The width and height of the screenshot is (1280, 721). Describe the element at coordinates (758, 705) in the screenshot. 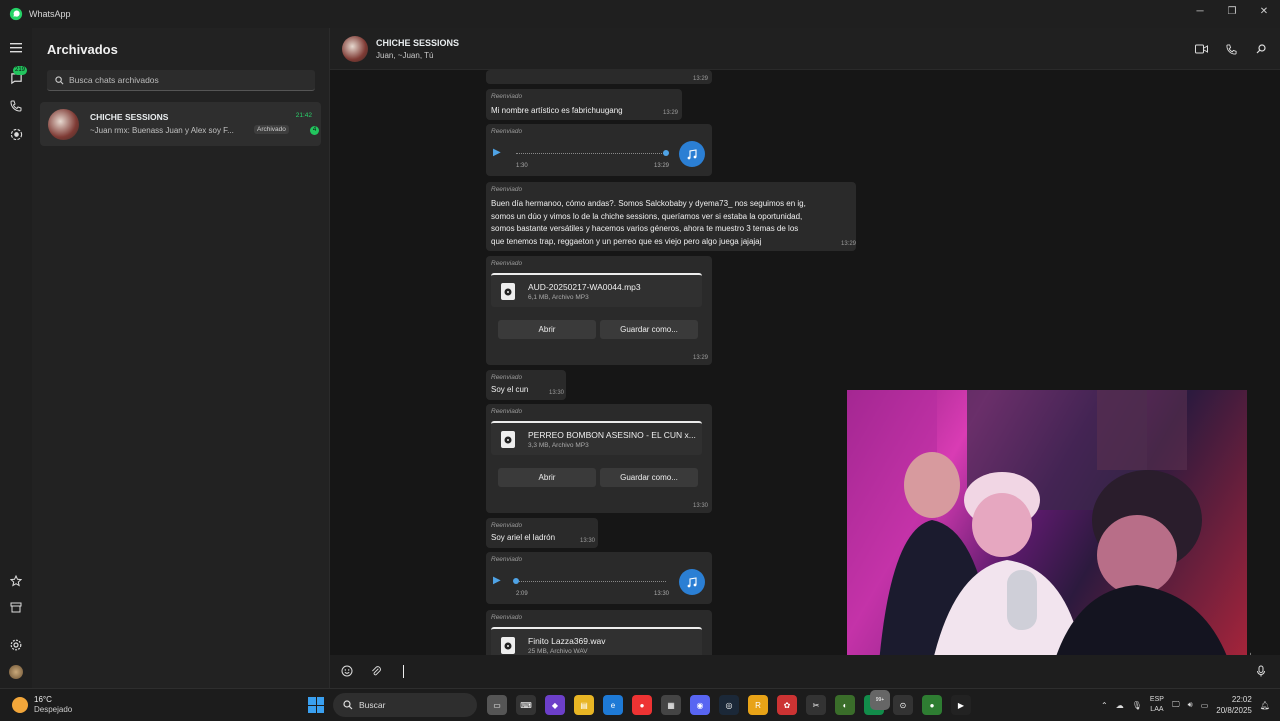

I see `app-r-icon: R` at that location.